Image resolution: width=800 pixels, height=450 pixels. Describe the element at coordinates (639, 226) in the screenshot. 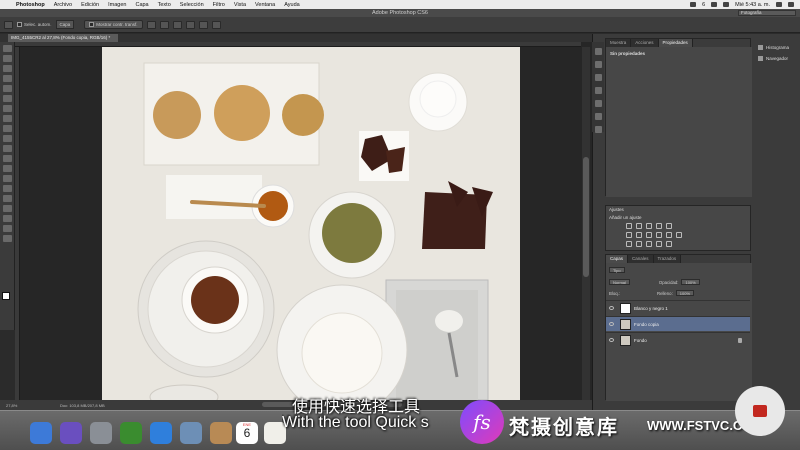

I see `levels-icon` at that location.